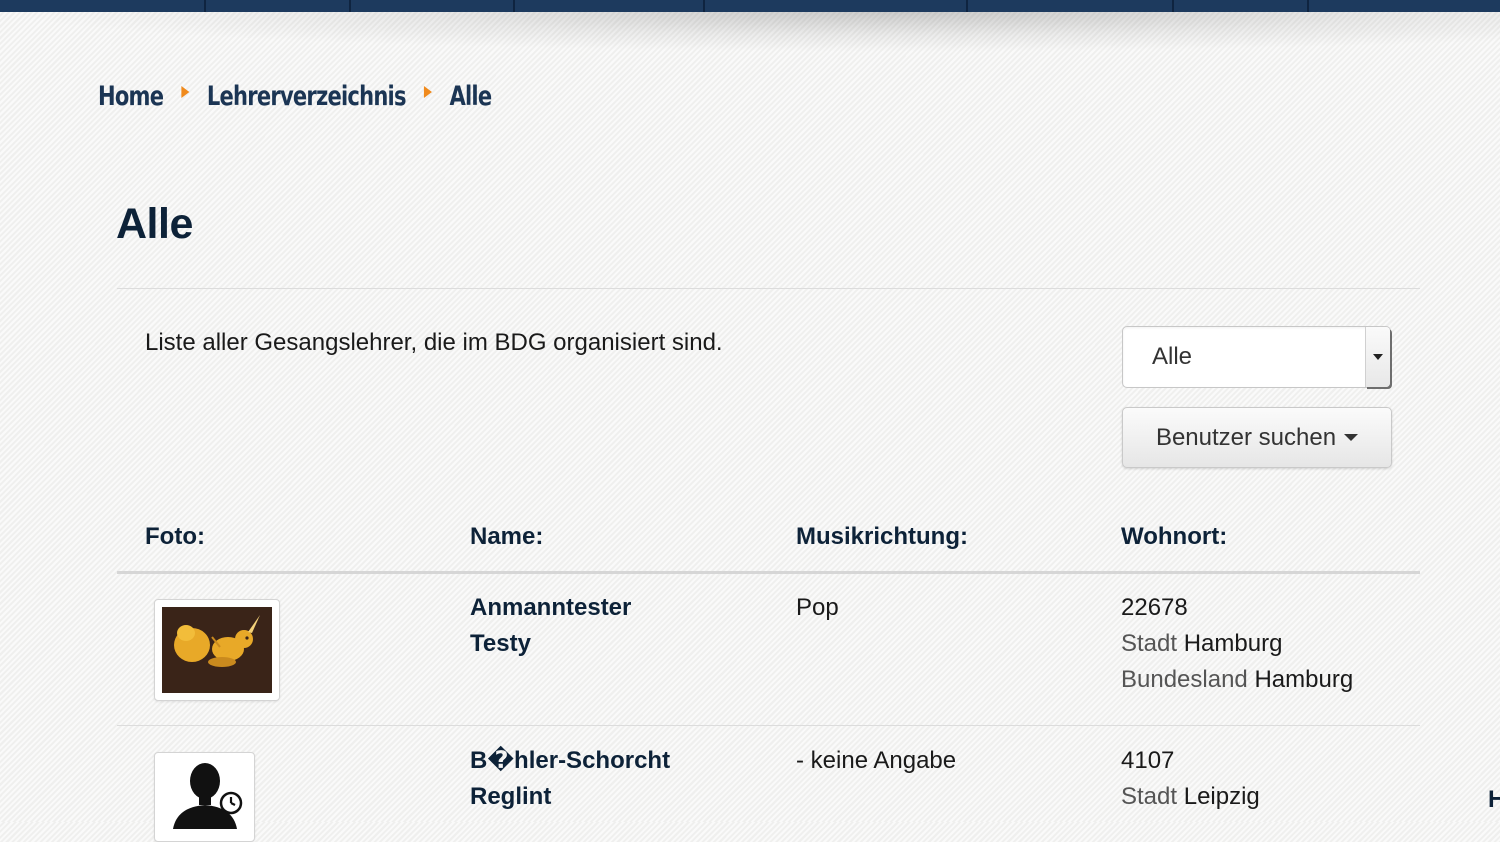 The width and height of the screenshot is (1500, 842). Describe the element at coordinates (307, 96) in the screenshot. I see `breadcrumb-directory-link: Lehrerverzeichnis` at that location.